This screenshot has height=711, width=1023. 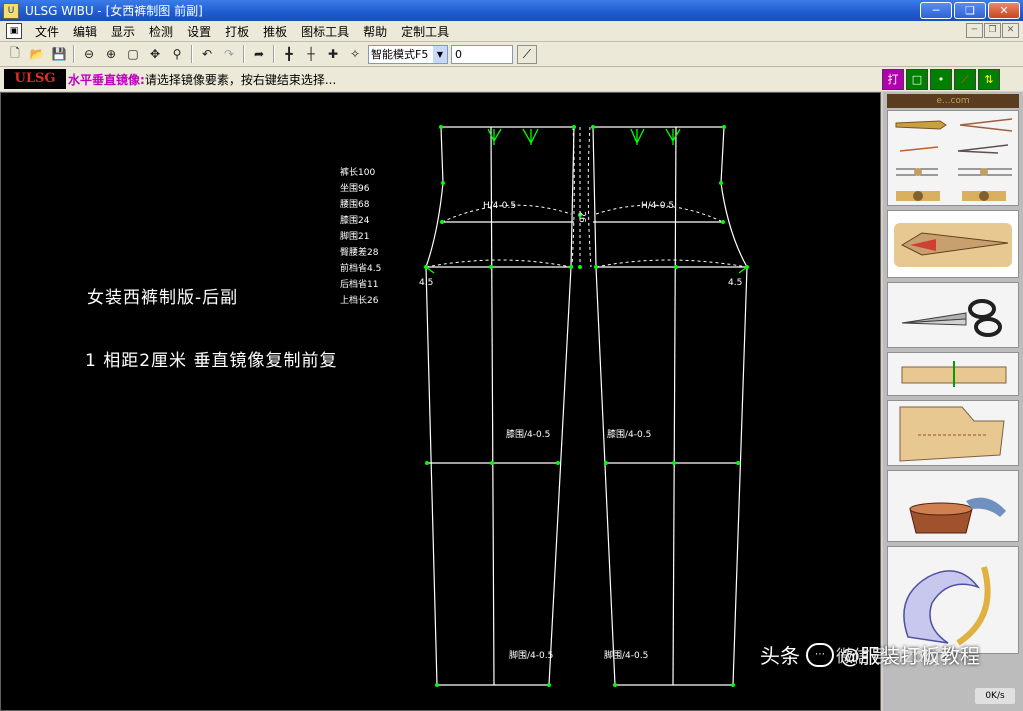 What do you see at coordinates (355, 221) in the screenshot?
I see `measurement-knee: 膝围24` at bounding box center [355, 221].